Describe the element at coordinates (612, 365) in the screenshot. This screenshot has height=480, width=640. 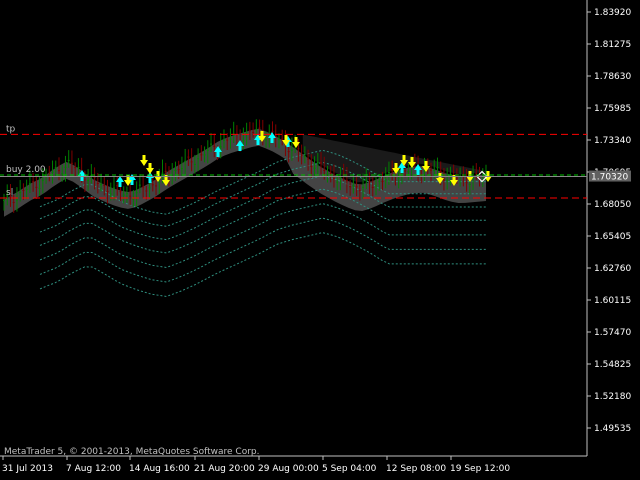
I see `price-tick-label: 1.54825` at that location.